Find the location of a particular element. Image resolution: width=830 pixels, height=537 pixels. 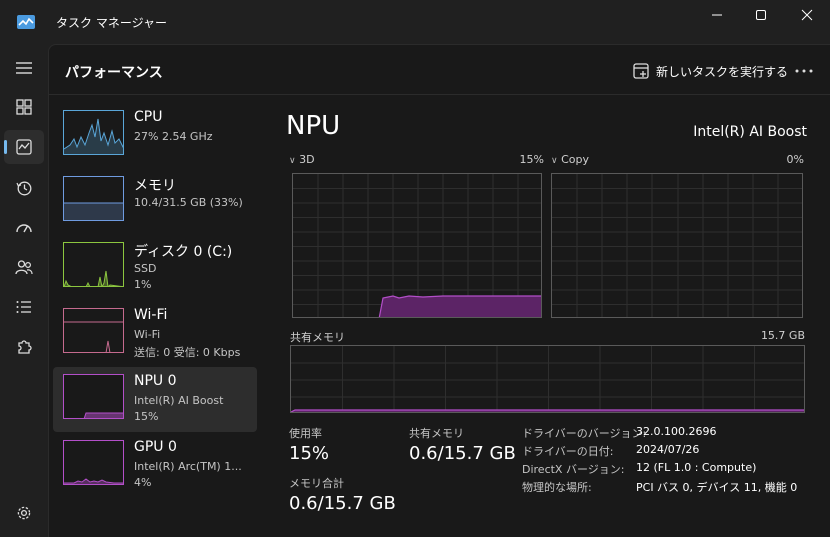

title-bar: タスク マネージャー is located at coordinates (415, 22).